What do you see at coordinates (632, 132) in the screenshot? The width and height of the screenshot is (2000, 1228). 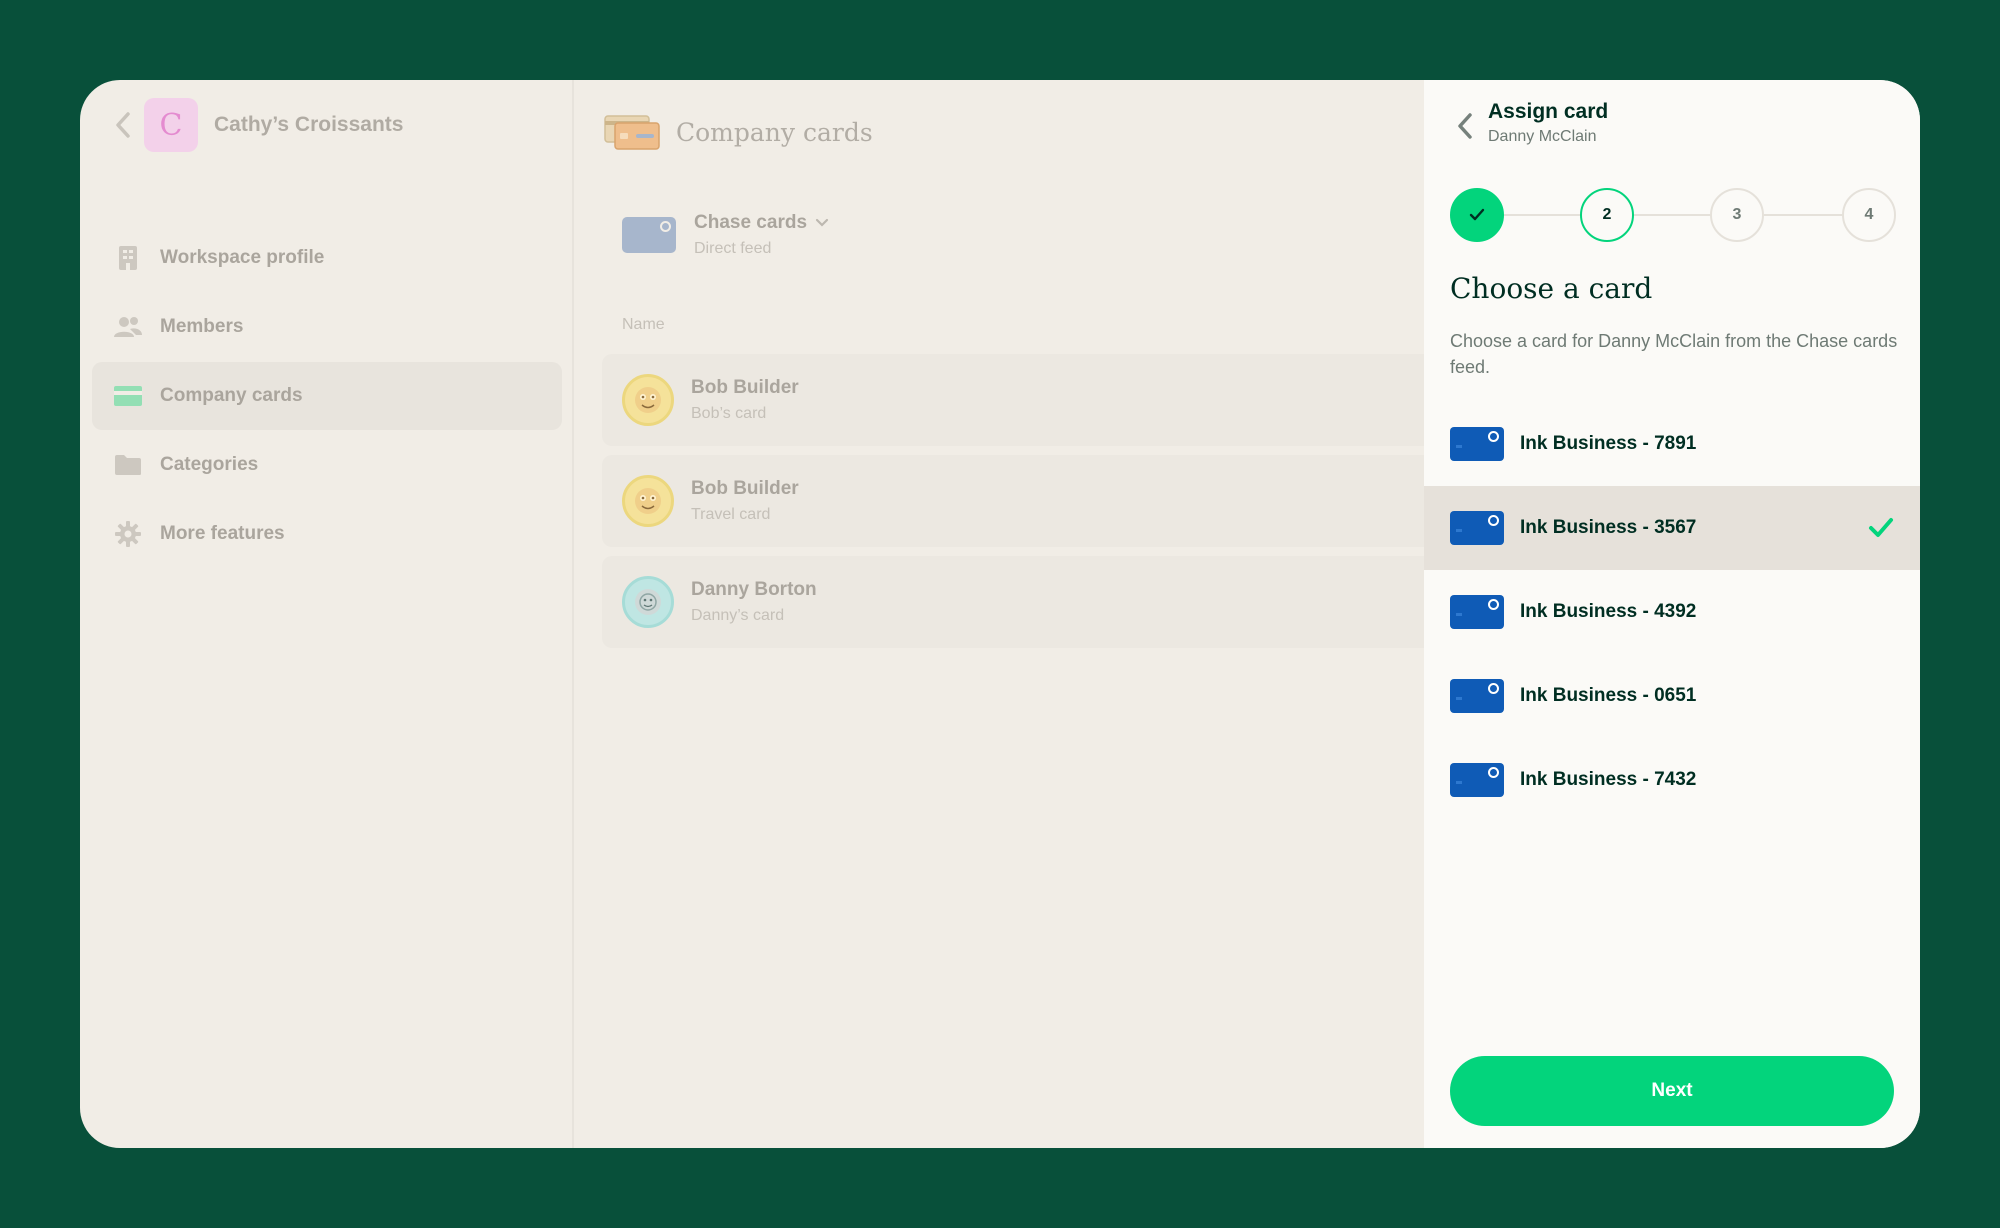 I see `company-cards-illustration-icon` at bounding box center [632, 132].